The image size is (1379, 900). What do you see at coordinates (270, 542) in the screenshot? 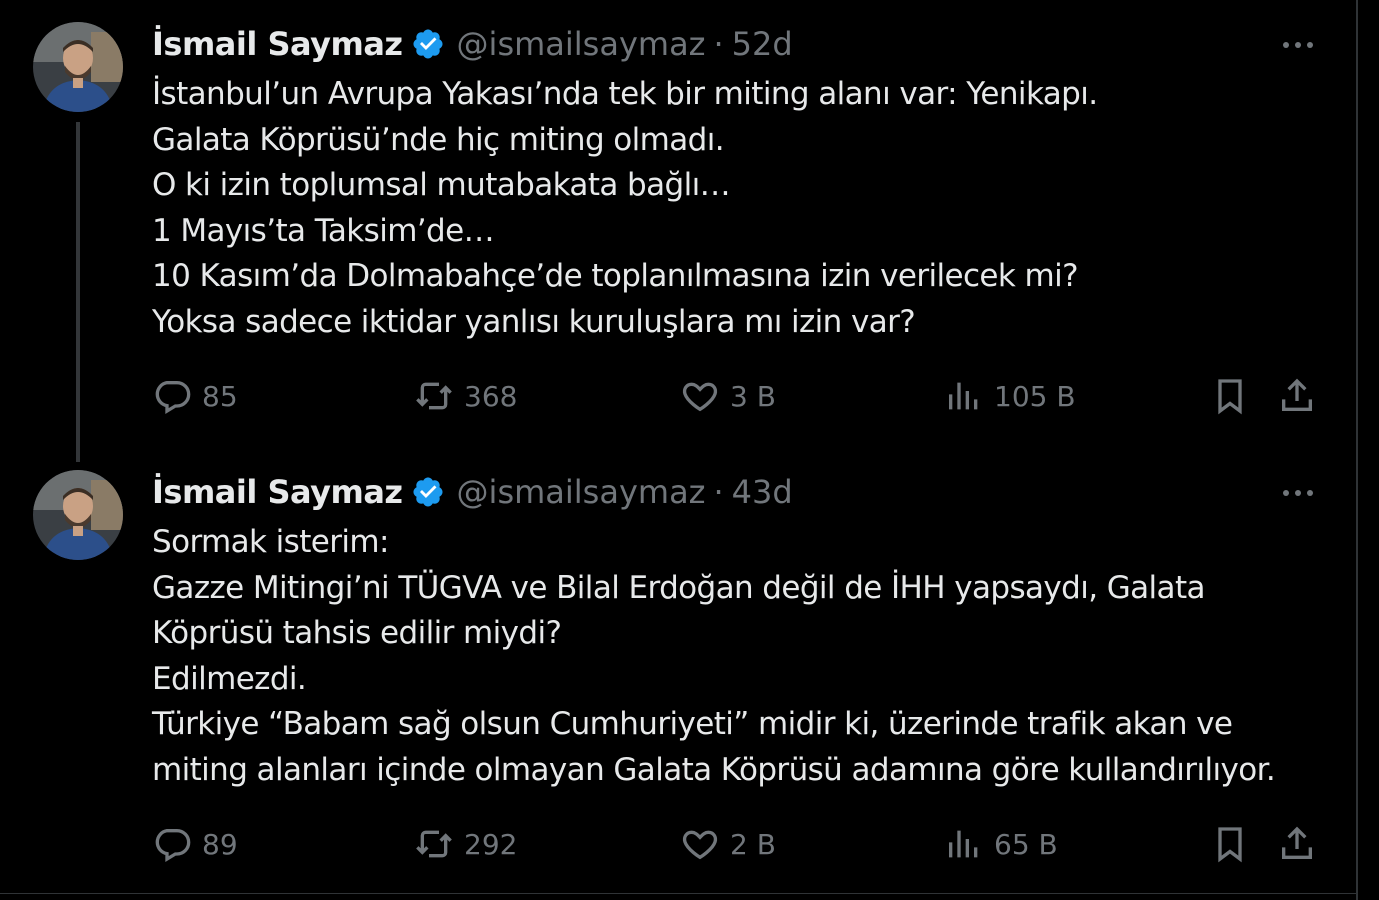
I see `tweet-text-line: Sormak isterim:` at bounding box center [270, 542].